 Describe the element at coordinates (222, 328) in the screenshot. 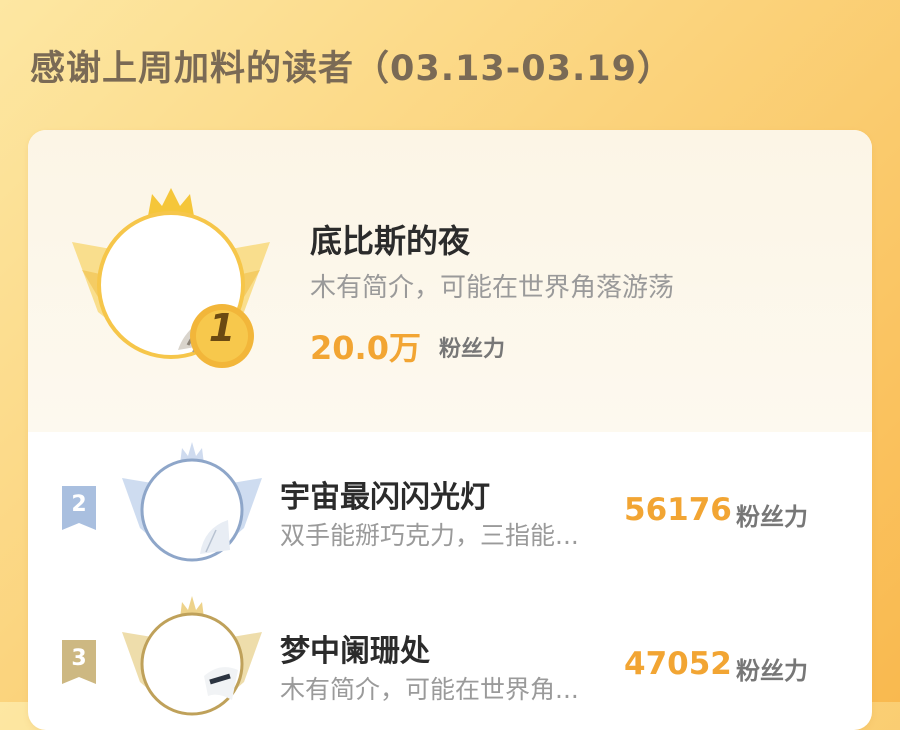

I see `rank-1-number: 1` at that location.